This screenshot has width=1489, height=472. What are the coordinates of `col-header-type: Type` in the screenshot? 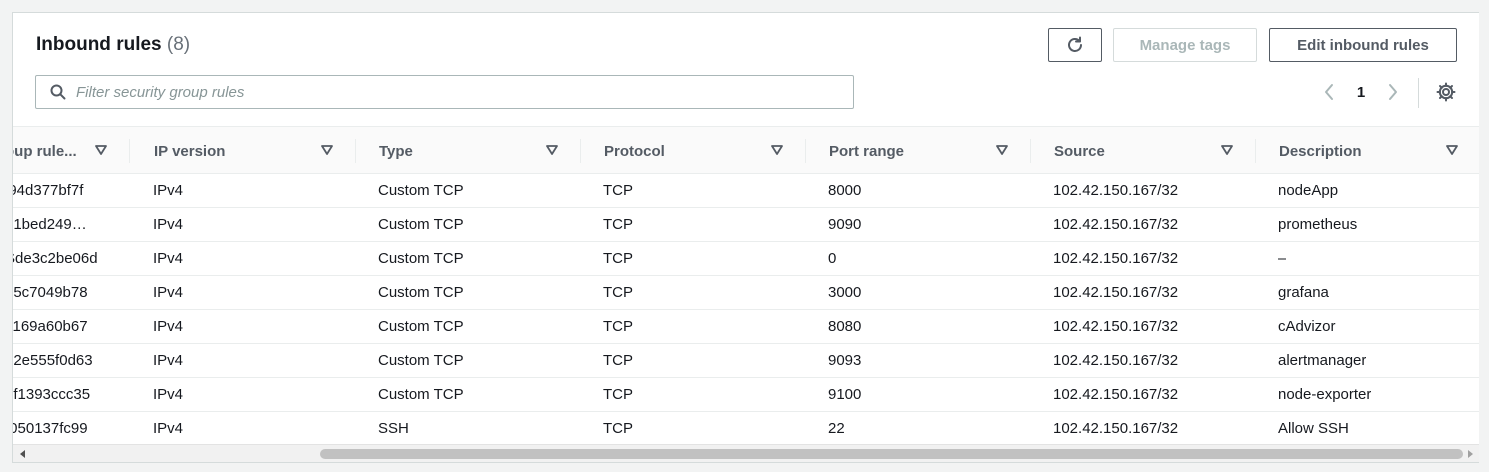 It's located at (479, 151).